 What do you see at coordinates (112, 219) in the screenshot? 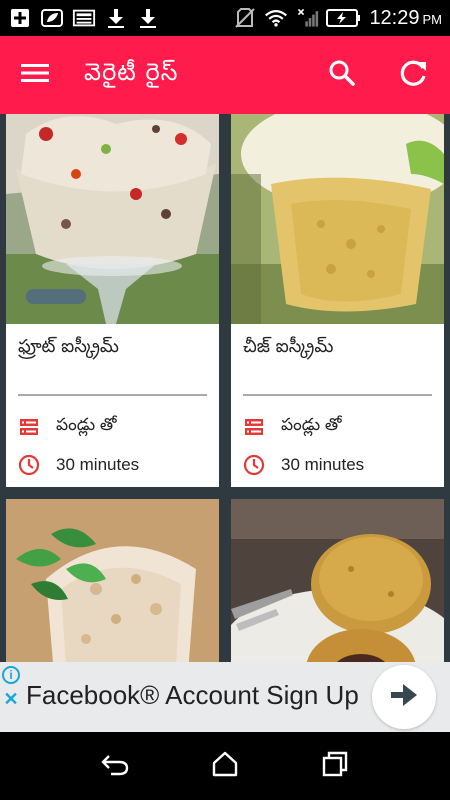
I see `fruit-ice-cream-photo` at bounding box center [112, 219].